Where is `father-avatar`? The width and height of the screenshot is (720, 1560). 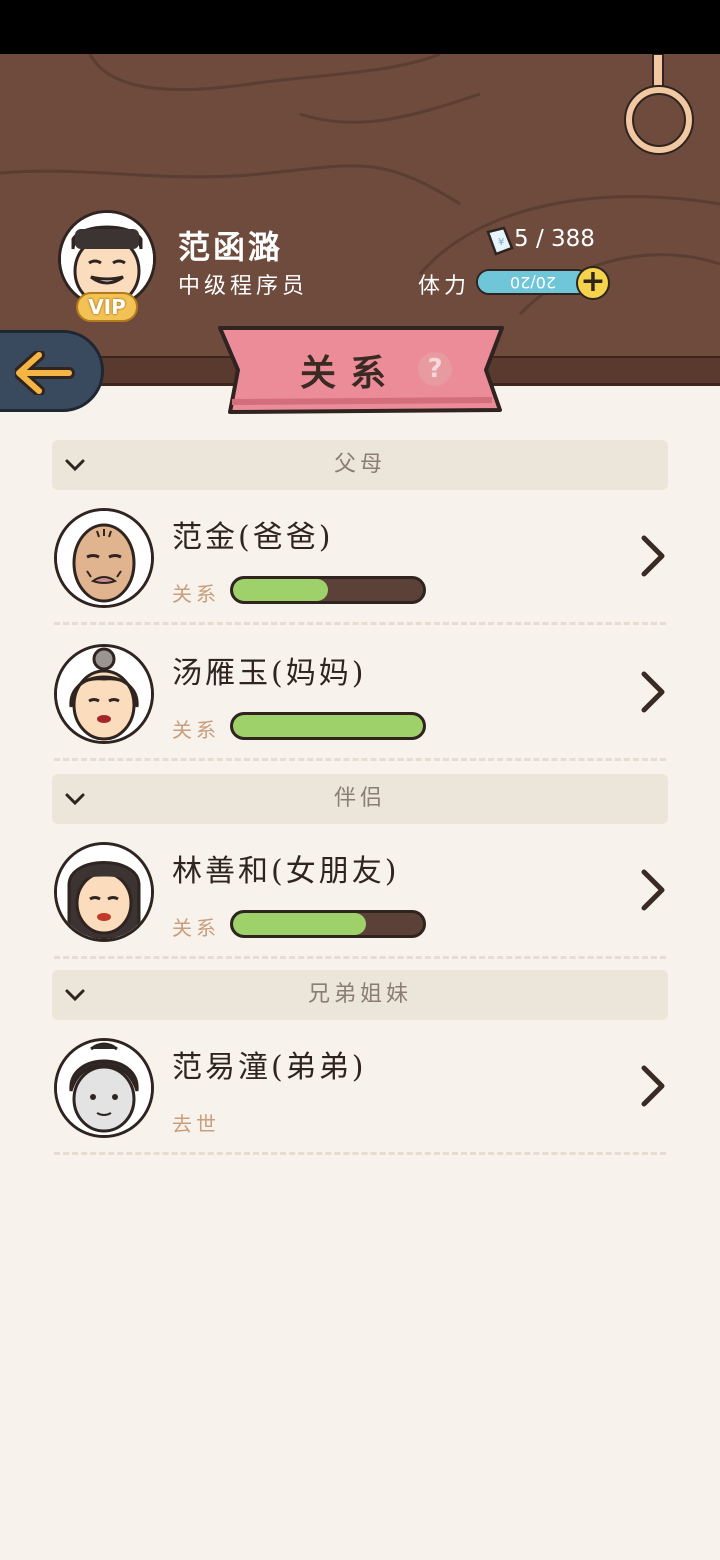 father-avatar is located at coordinates (104, 558).